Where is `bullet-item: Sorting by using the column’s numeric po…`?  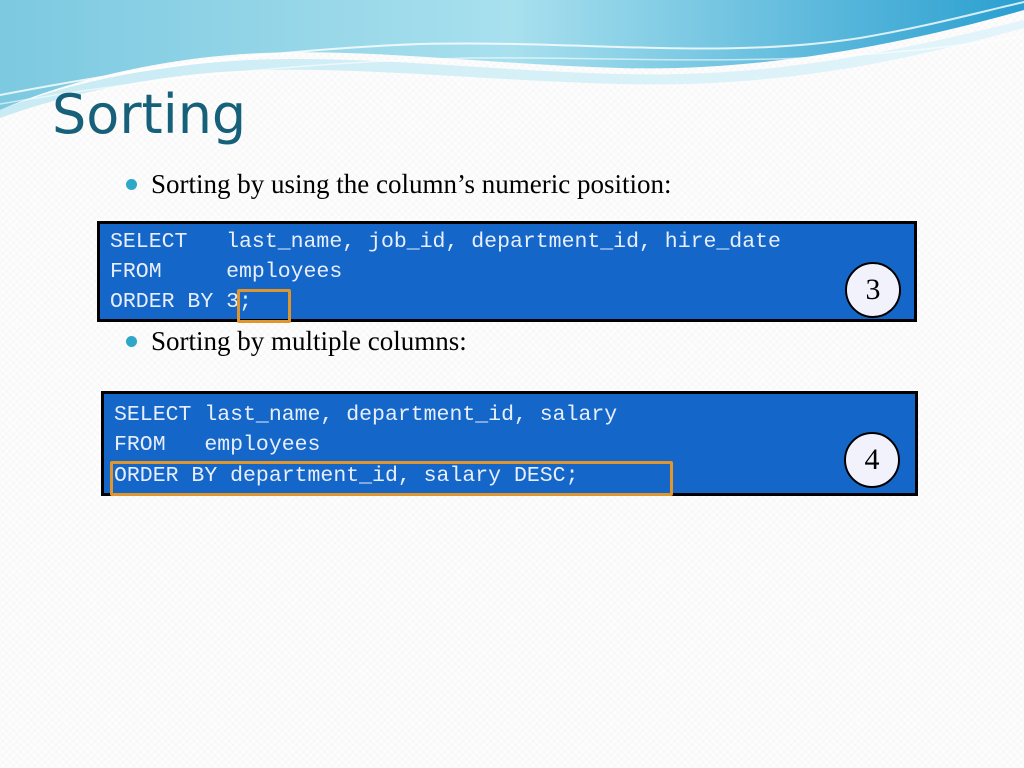 bullet-item: Sorting by using the column’s numeric po… is located at coordinates (398, 184).